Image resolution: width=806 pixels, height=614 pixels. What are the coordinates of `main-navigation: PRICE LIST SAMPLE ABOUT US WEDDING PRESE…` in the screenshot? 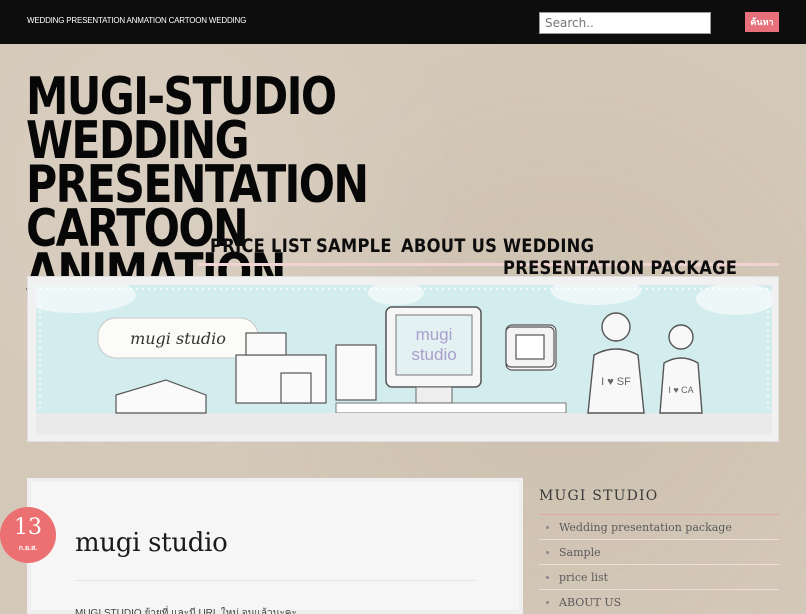 It's located at (488, 255).